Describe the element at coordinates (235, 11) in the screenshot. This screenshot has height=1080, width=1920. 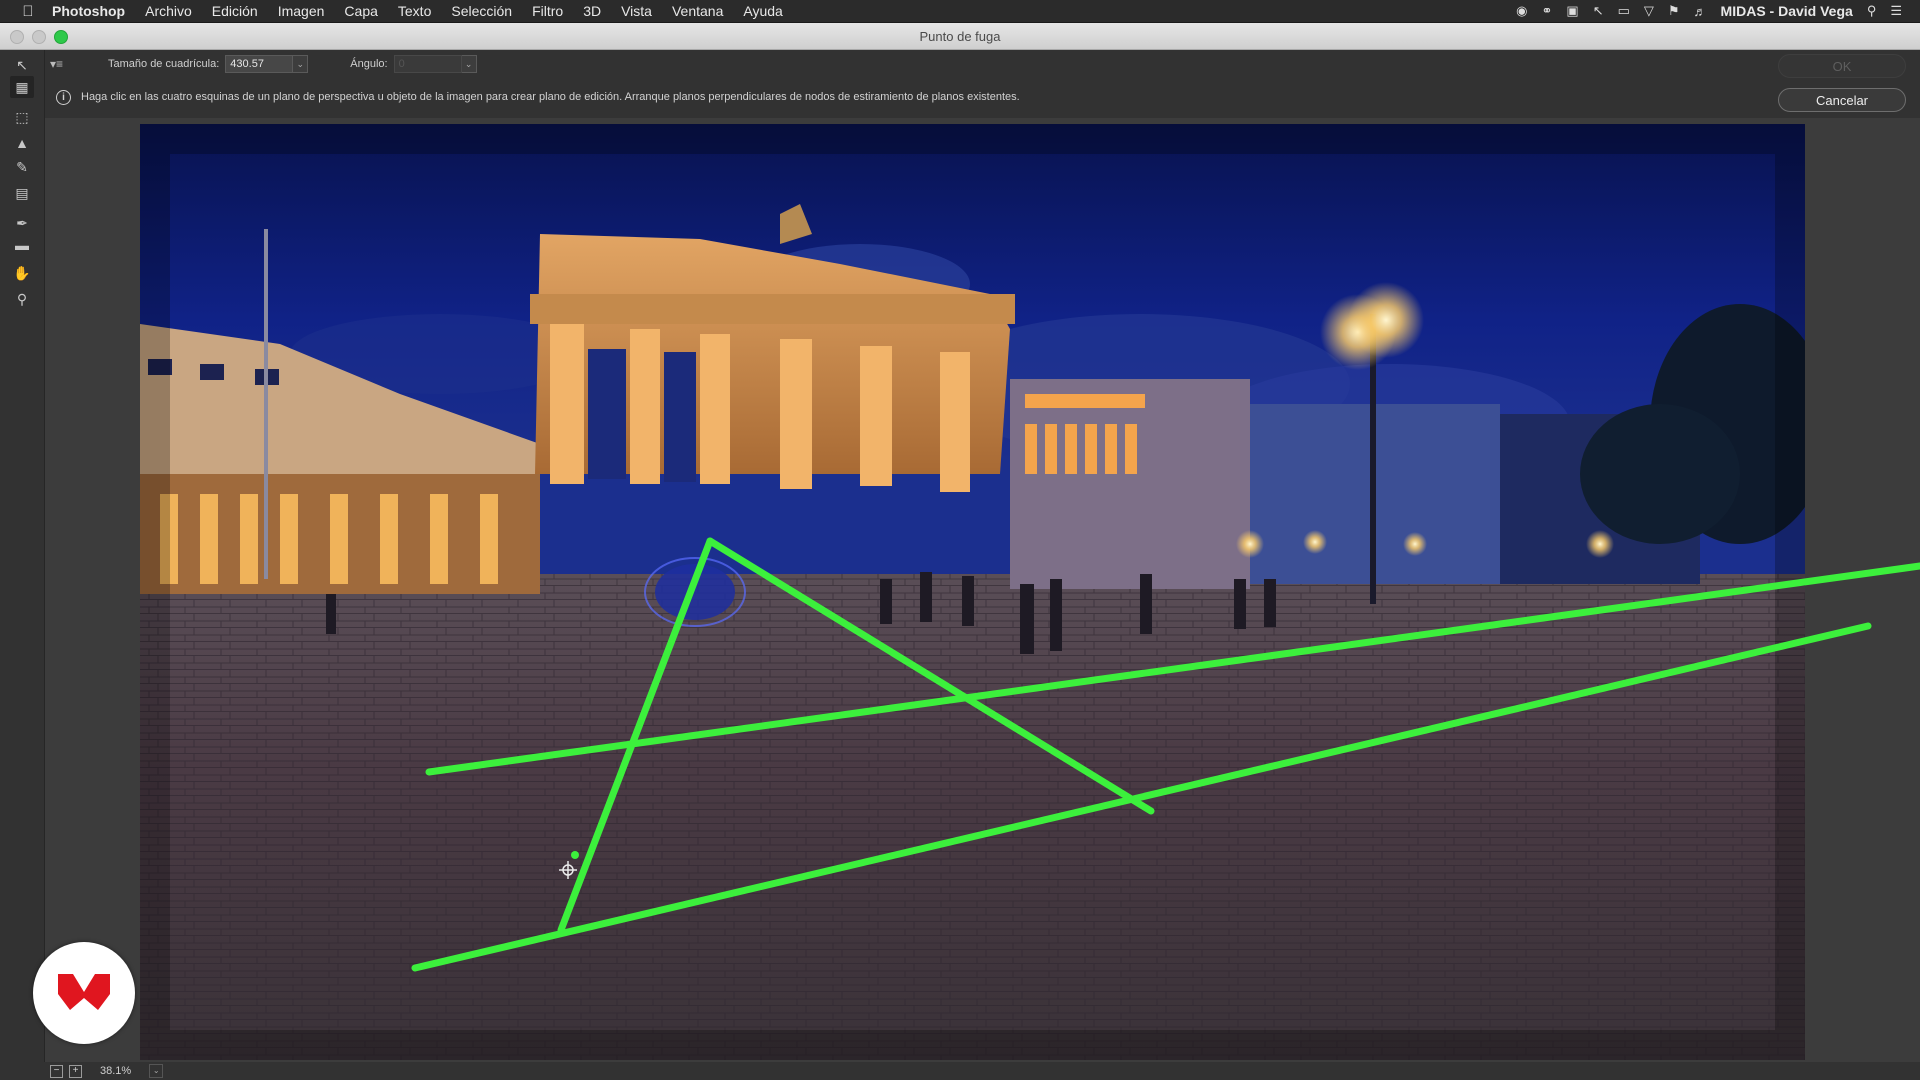
I see `menu-edicion: Edición` at that location.